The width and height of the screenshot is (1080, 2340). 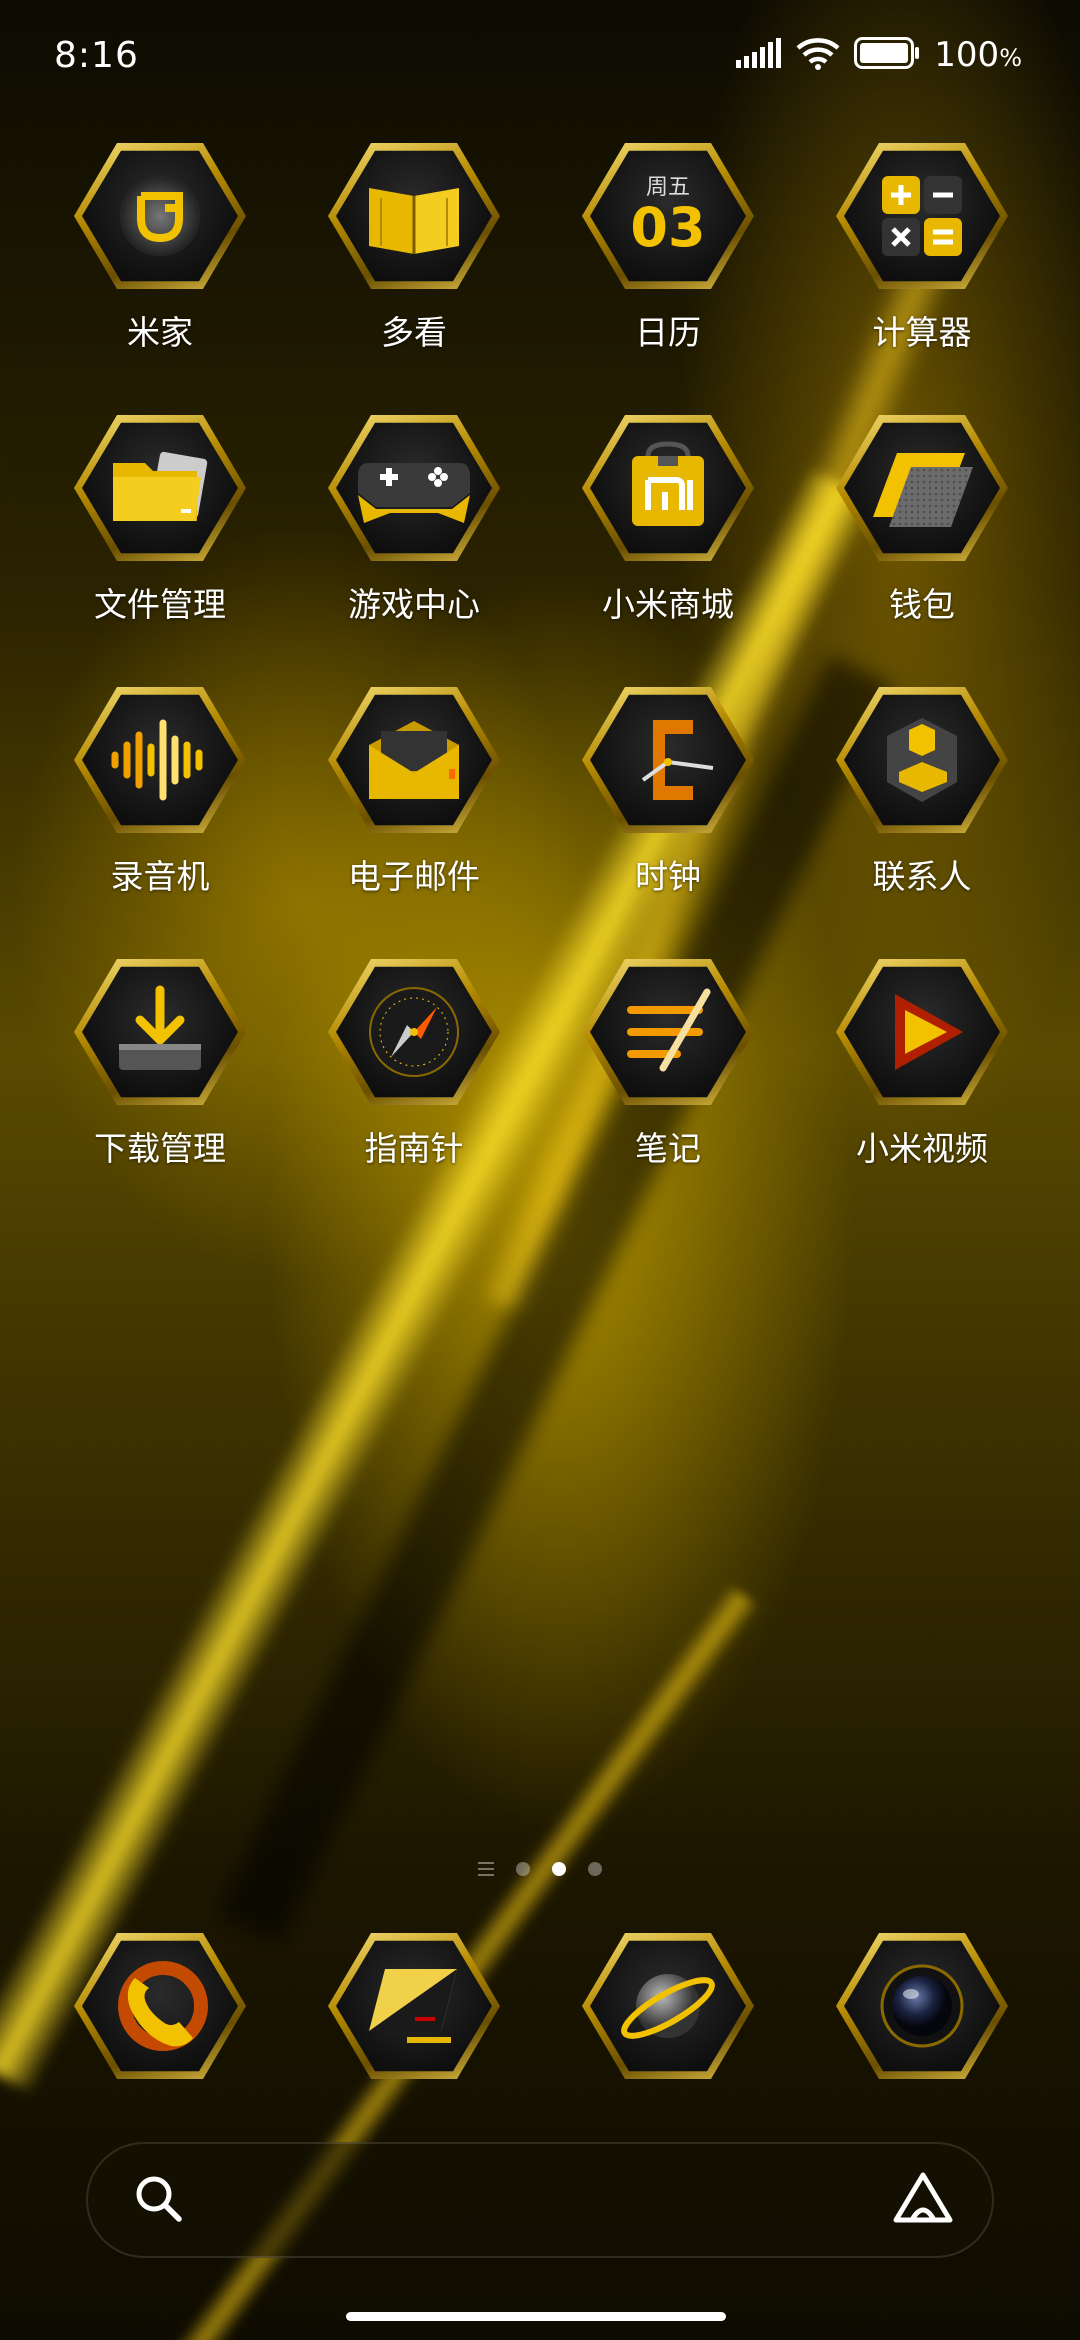 What do you see at coordinates (160, 604) in the screenshot?
I see `app-label: 文件管理` at bounding box center [160, 604].